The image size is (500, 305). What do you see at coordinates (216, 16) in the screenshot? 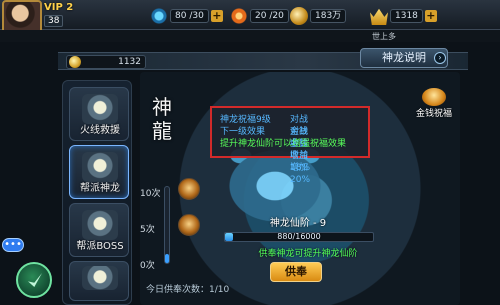
I see `add-stamina-button: +` at bounding box center [216, 16].